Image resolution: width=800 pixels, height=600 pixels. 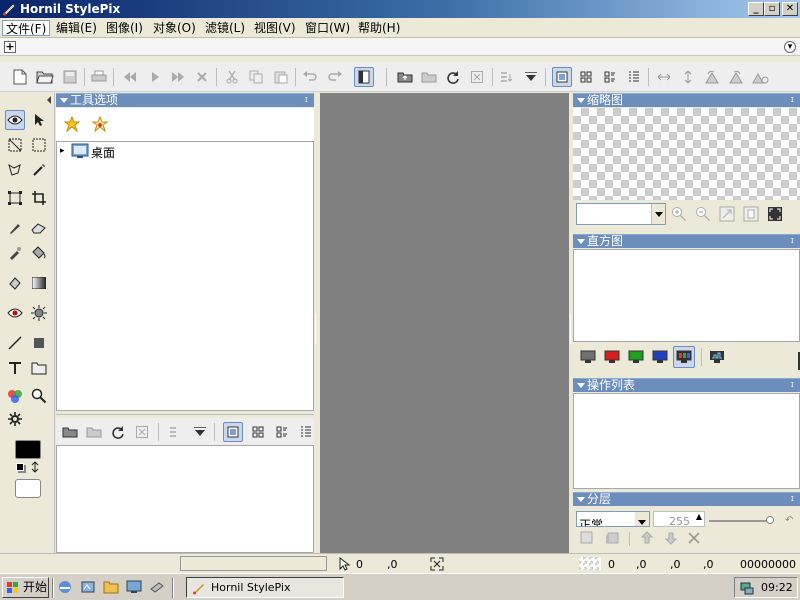 I want to click on menu-window: 窗口(W), so click(x=327, y=28).